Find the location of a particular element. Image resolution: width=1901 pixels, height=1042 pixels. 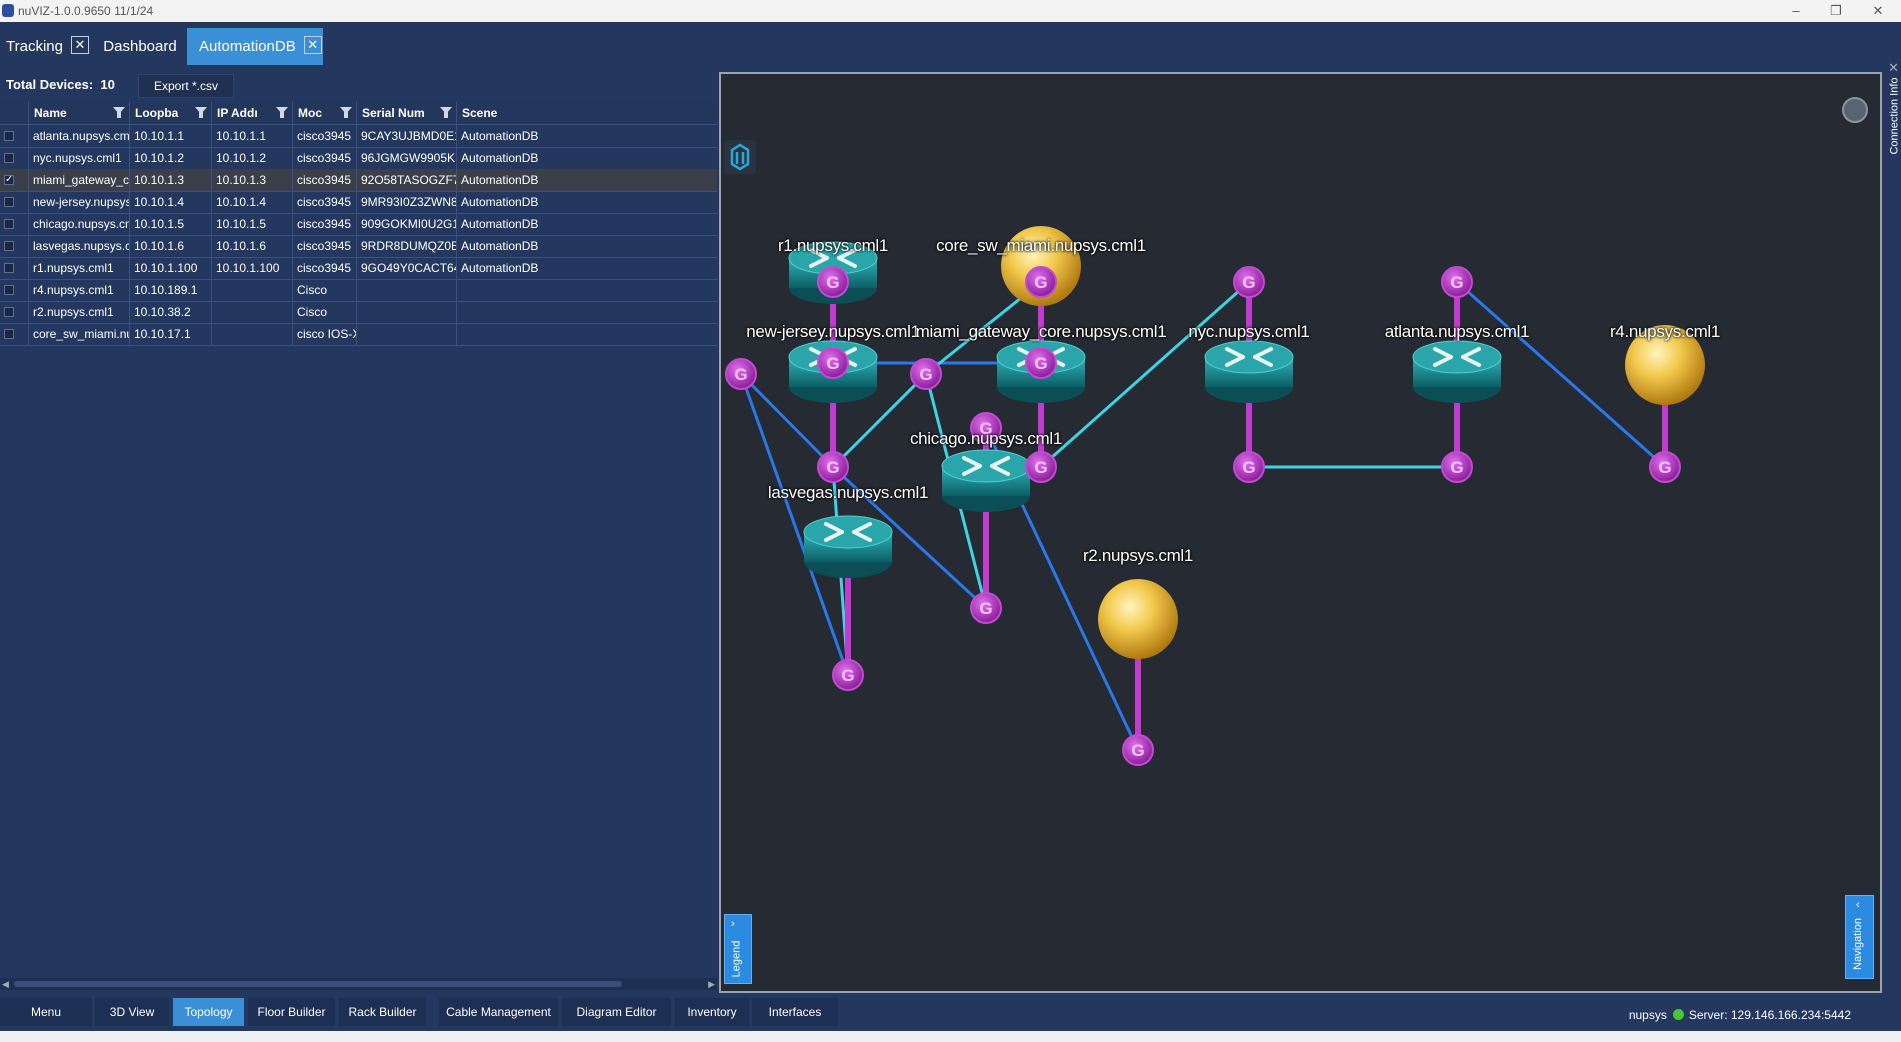

bottom-tab-interfaces: Interfaces is located at coordinates (795, 1012).